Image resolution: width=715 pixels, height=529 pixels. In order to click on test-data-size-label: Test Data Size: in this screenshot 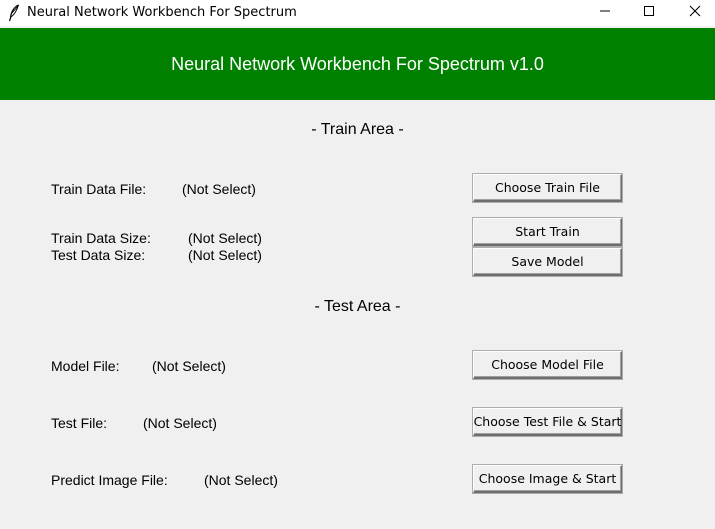, I will do `click(98, 255)`.